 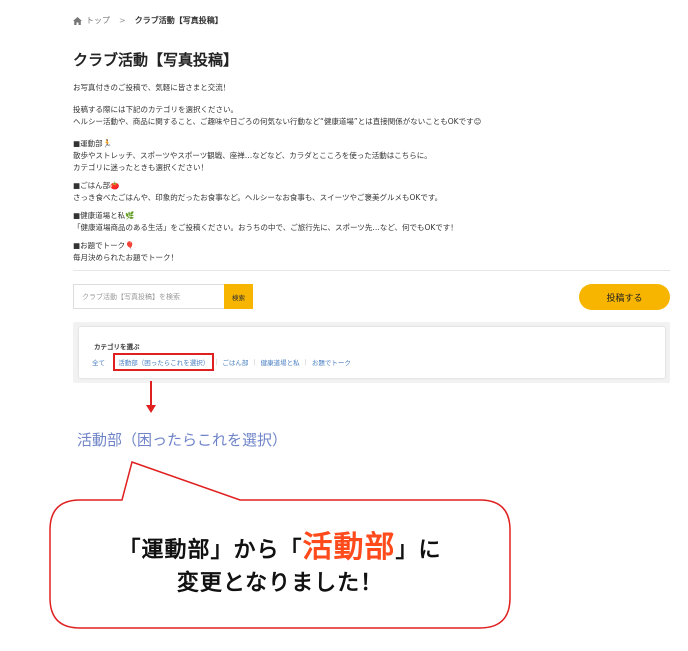 I want to click on bubble-open-quote: 「, so click(x=291, y=550).